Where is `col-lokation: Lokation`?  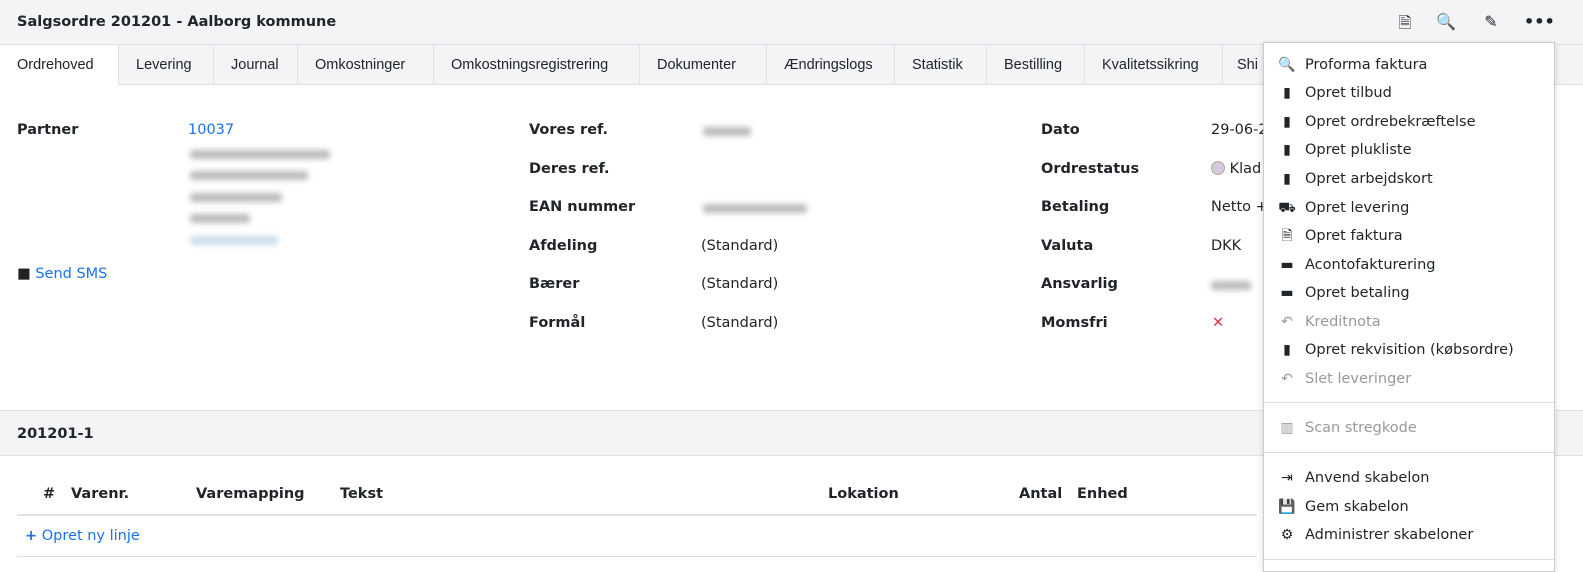 col-lokation: Lokation is located at coordinates (863, 494).